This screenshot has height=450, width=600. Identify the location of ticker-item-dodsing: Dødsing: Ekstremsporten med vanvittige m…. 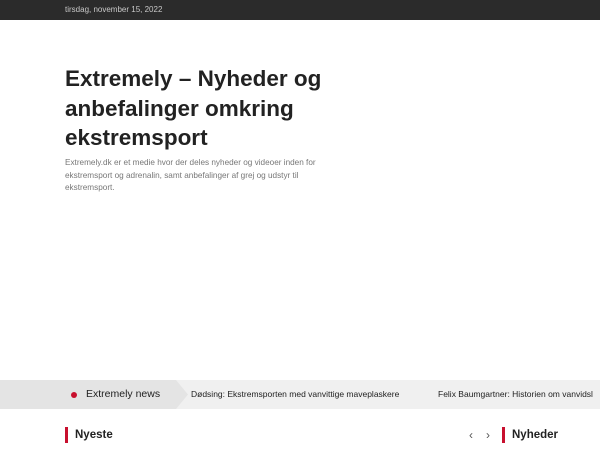
(295, 394).